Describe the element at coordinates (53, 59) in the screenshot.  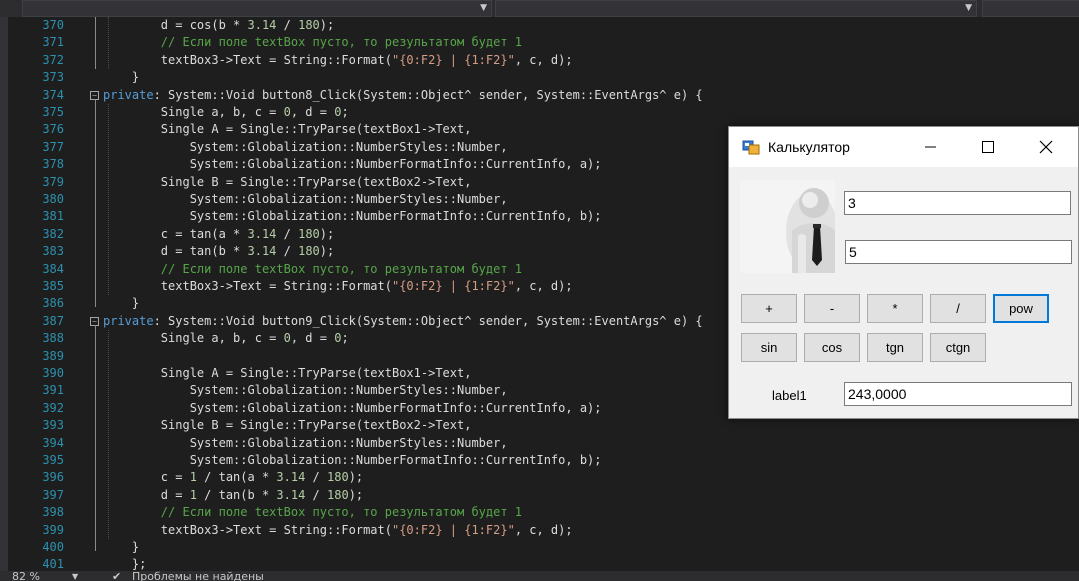
I see `line-number: 372` at that location.